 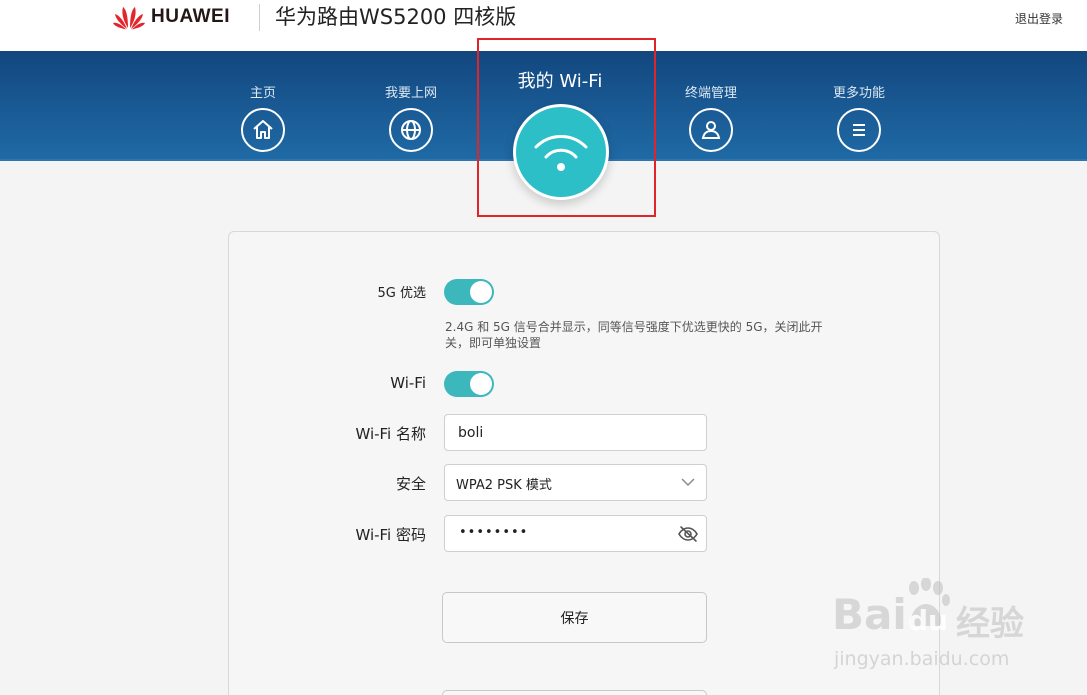 What do you see at coordinates (410, 93) in the screenshot?
I see `nav-item-label: 我要上网` at bounding box center [410, 93].